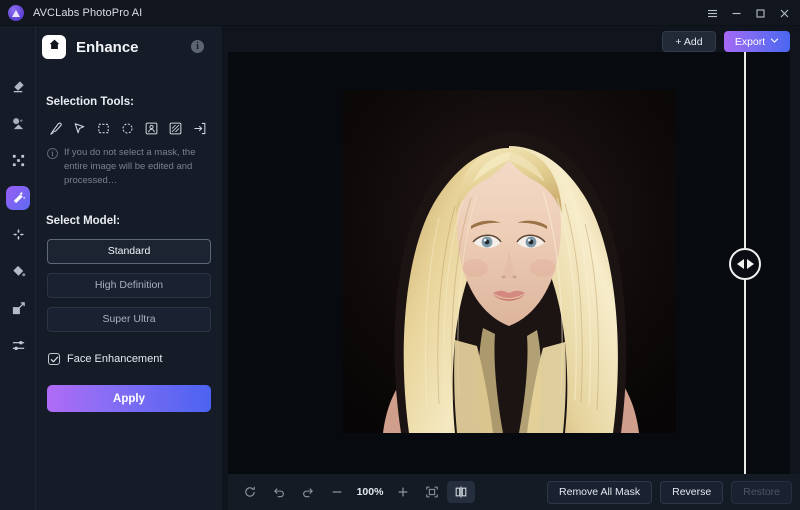 Image resolution: width=800 pixels, height=510 pixels. What do you see at coordinates (712, 13) in the screenshot?
I see `menu-button` at bounding box center [712, 13].